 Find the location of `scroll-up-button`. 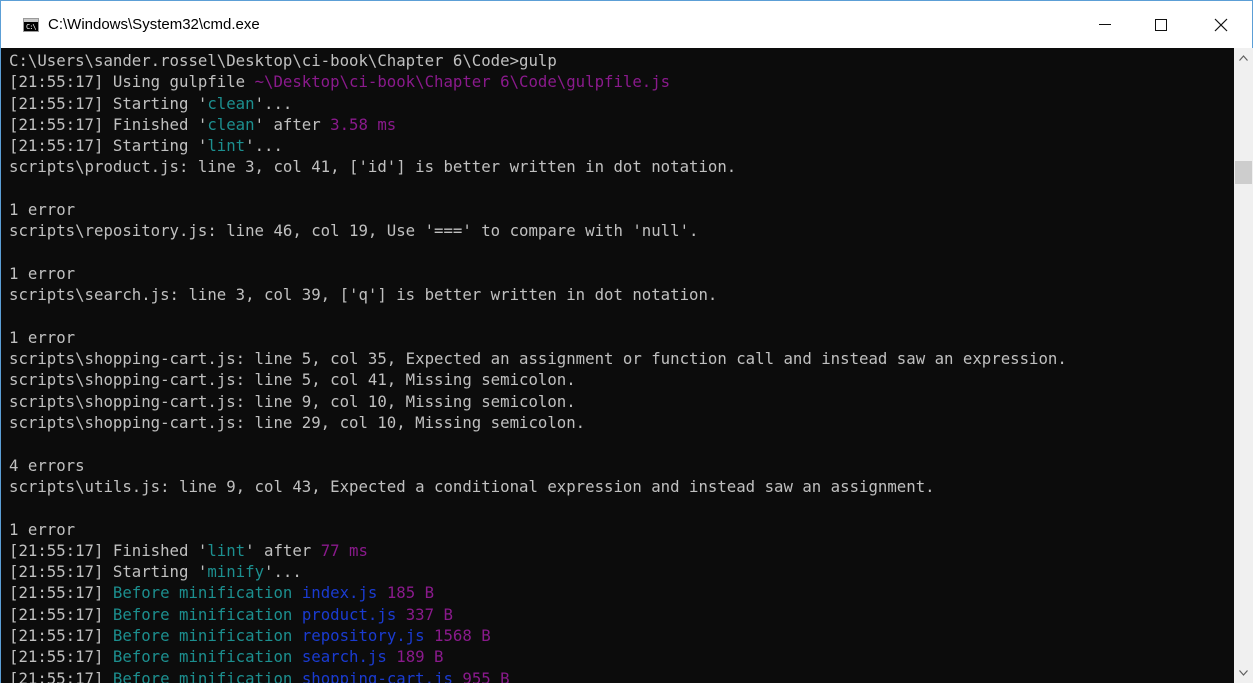

scroll-up-button is located at coordinates (1243, 58).